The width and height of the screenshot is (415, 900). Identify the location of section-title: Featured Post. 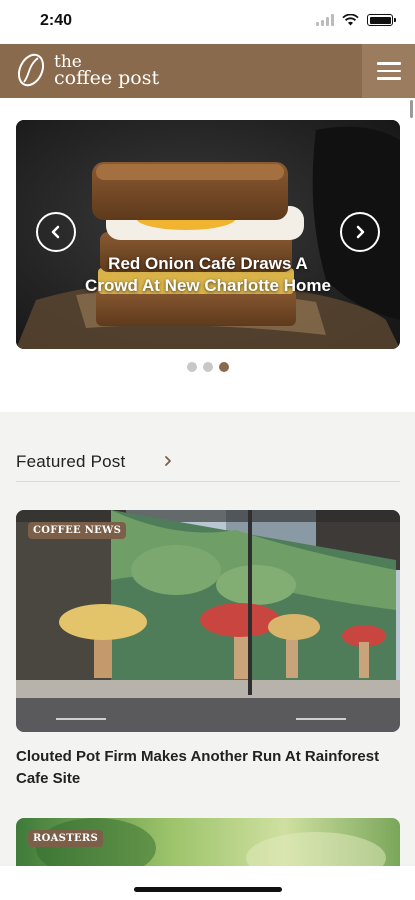
(71, 461).